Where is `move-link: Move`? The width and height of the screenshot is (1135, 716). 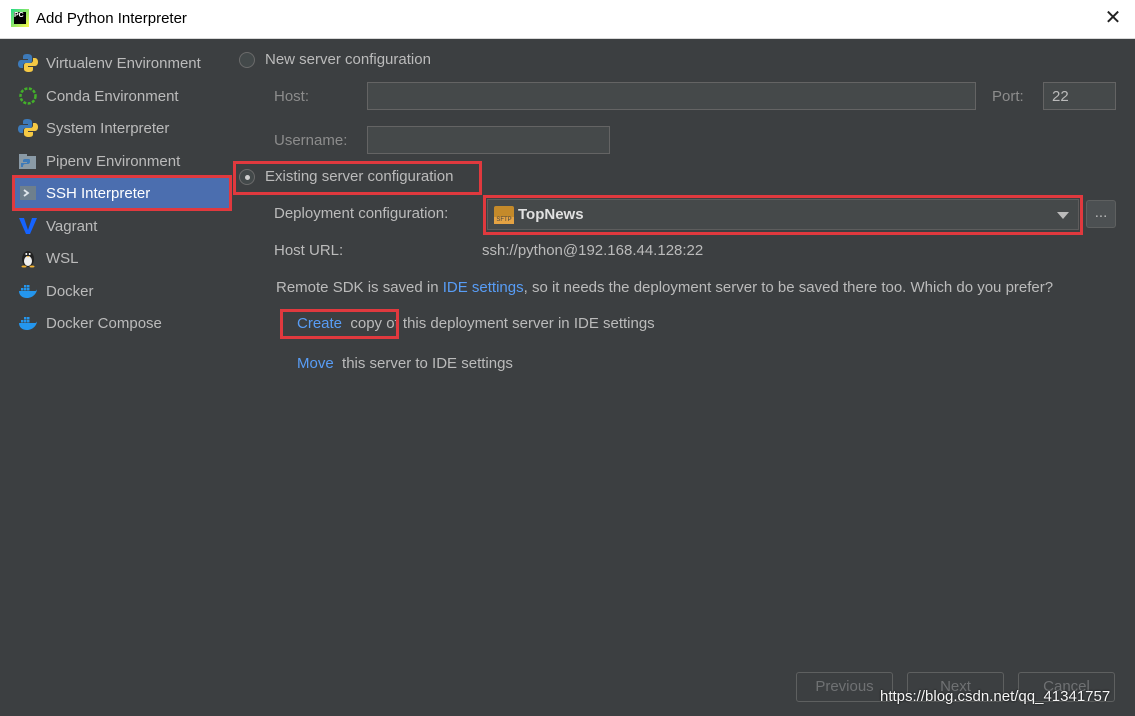 move-link: Move is located at coordinates (315, 363).